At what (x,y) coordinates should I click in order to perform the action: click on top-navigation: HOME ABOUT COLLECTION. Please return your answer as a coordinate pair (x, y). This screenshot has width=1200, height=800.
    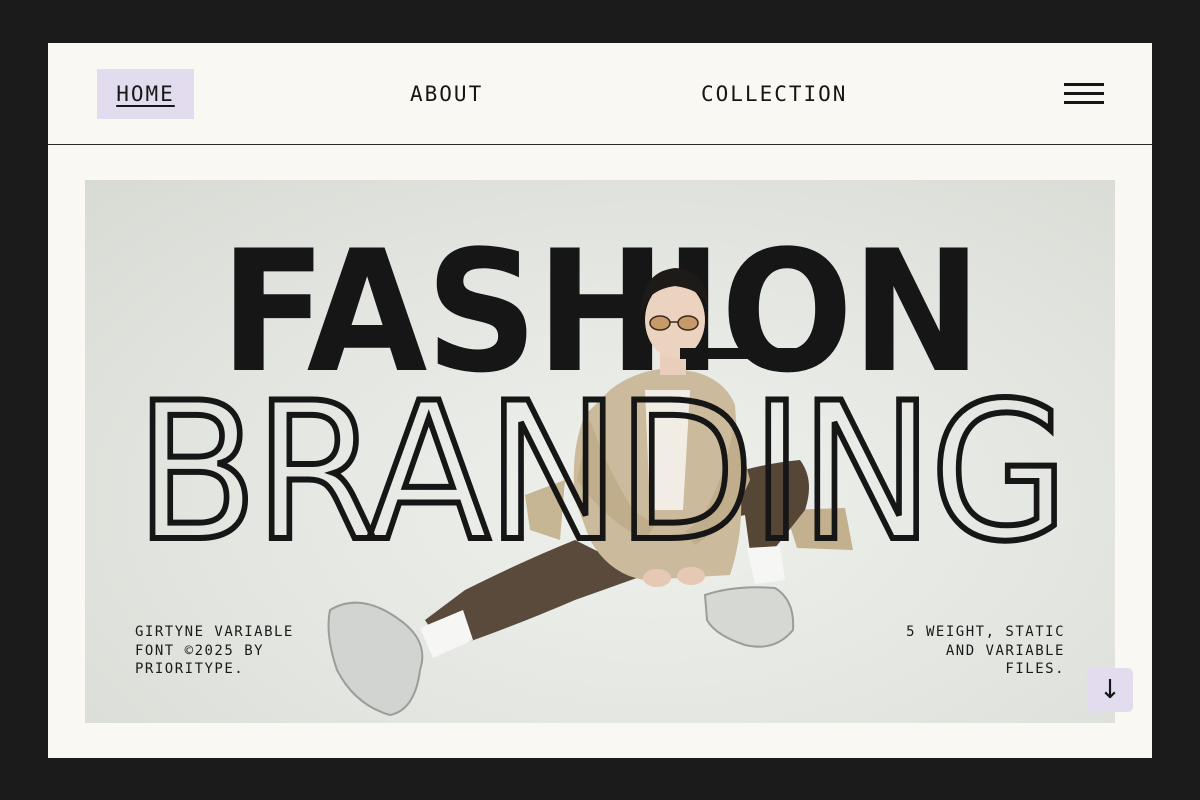
    Looking at the image, I should click on (600, 94).